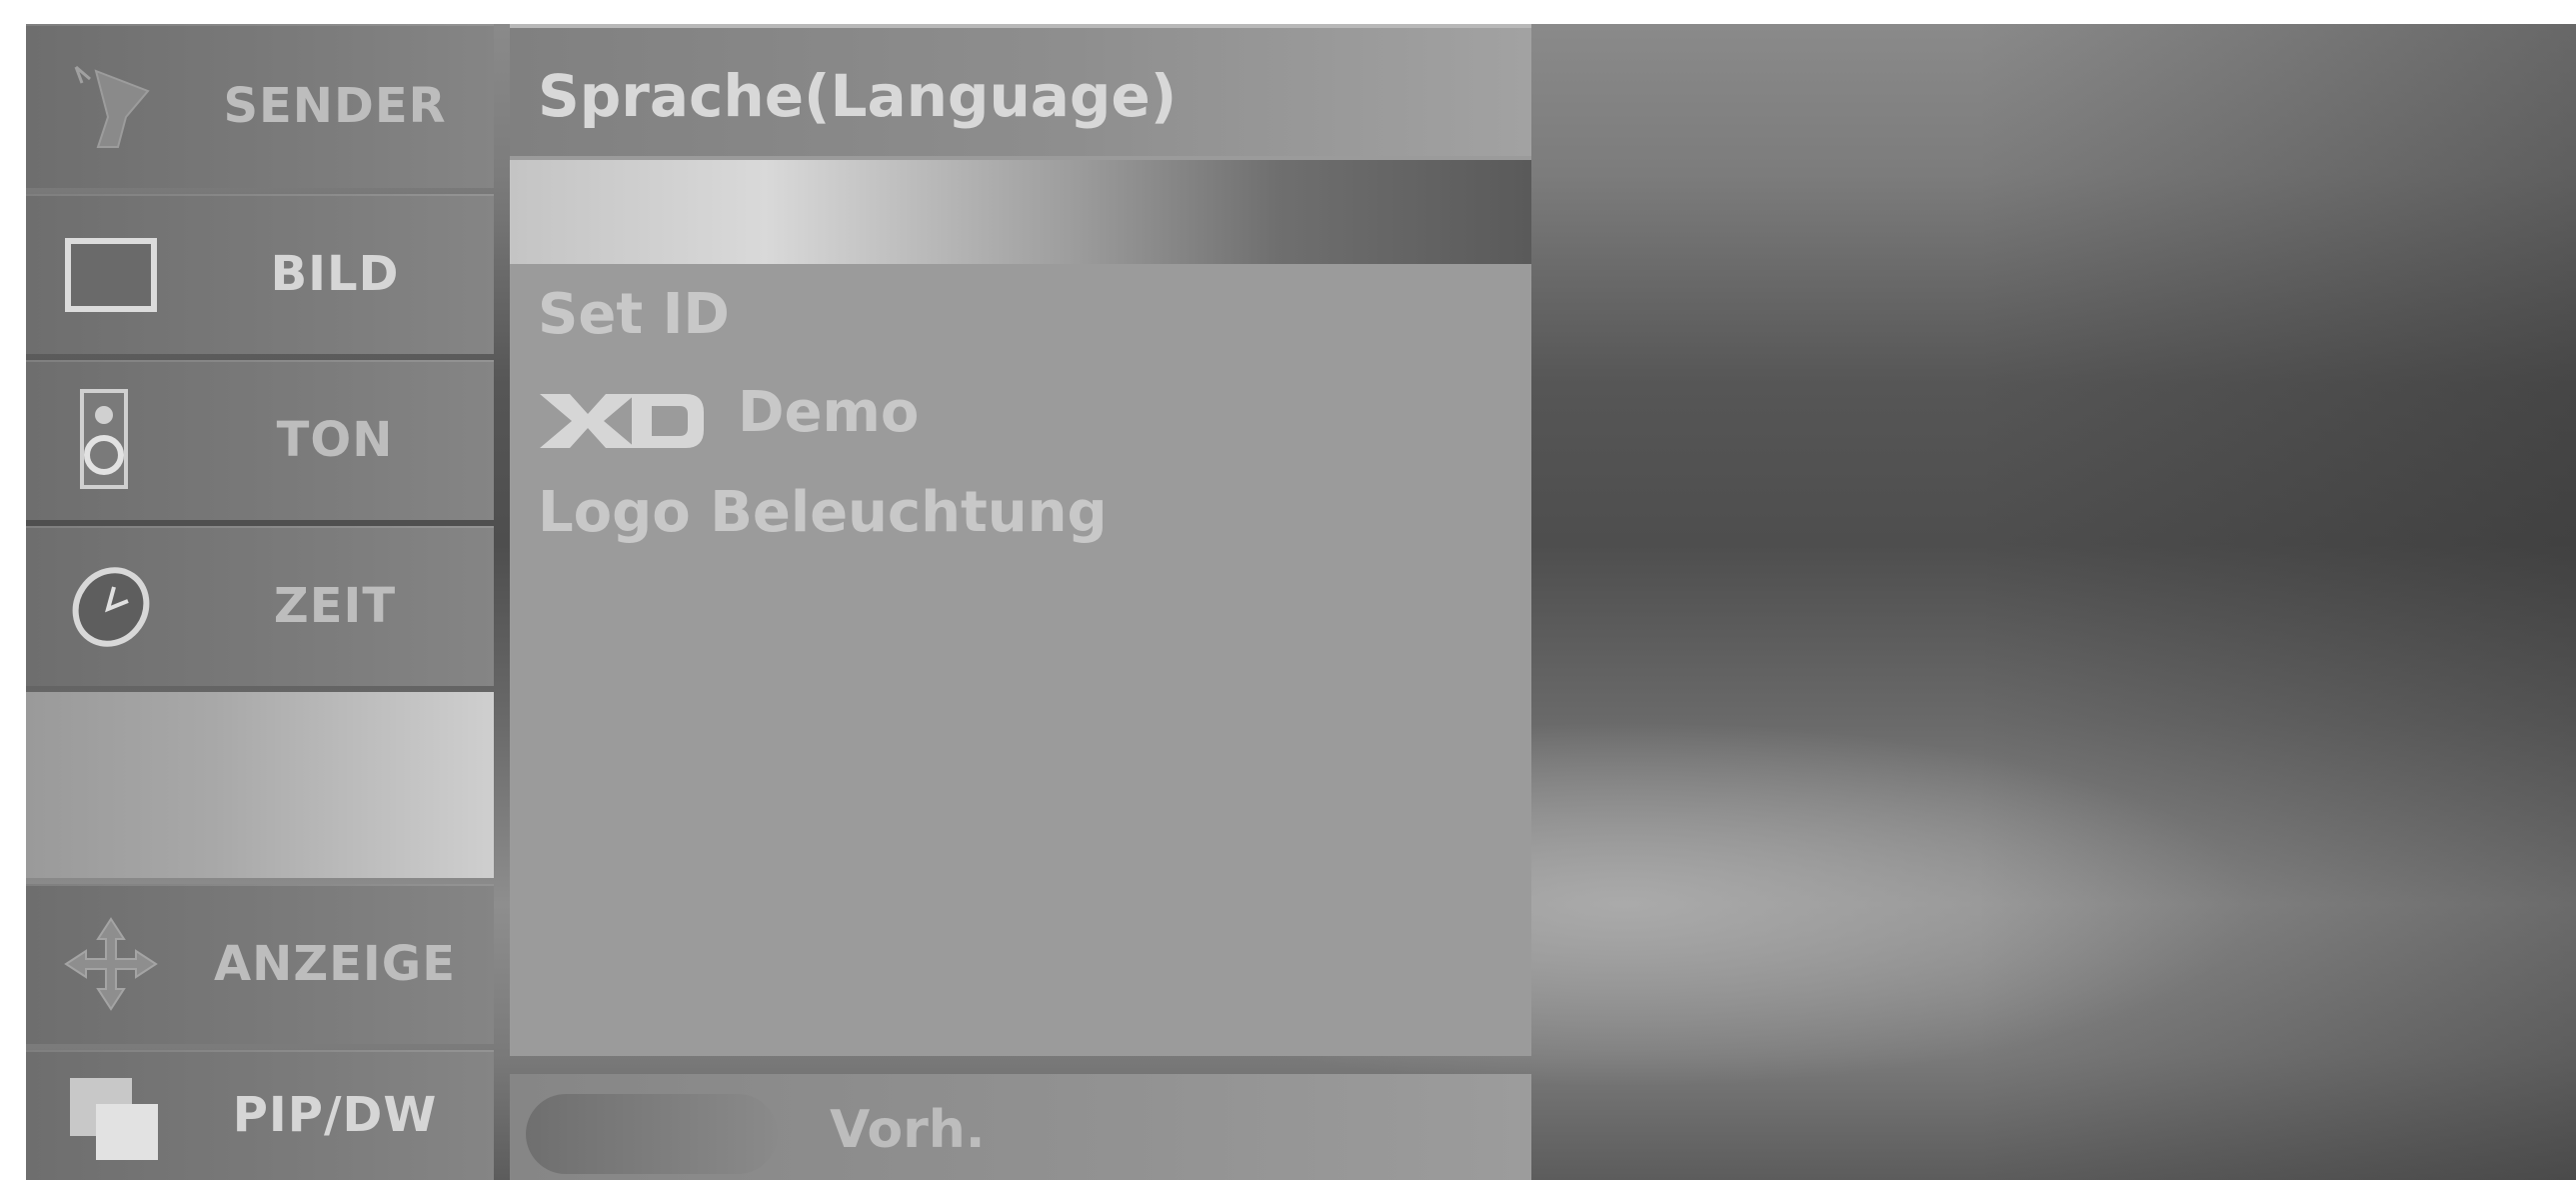 The image size is (2576, 1180). I want to click on submenu-item-demo: Demo, so click(828, 412).